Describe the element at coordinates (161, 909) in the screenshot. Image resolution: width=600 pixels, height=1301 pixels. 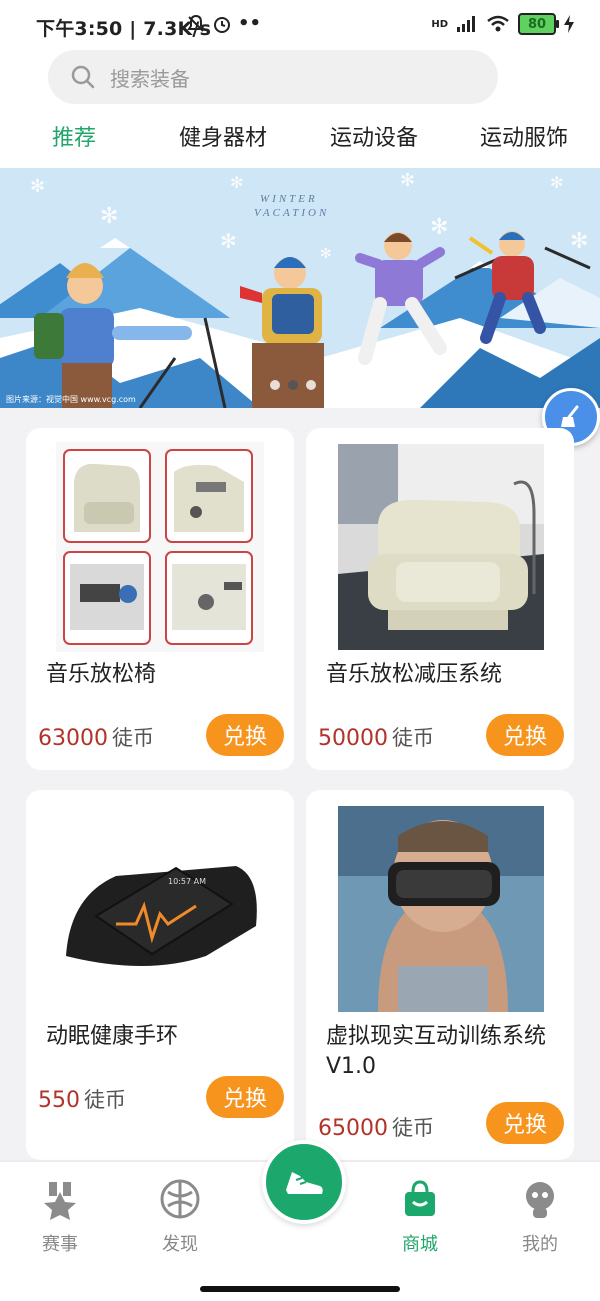
I see `product-image: 10:57 AM` at that location.